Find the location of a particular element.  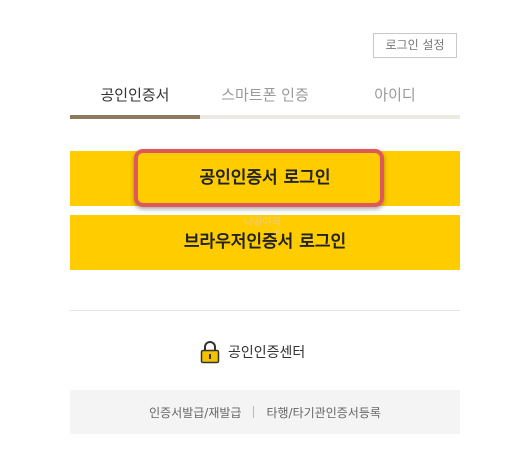

lock-icon is located at coordinates (210, 352).